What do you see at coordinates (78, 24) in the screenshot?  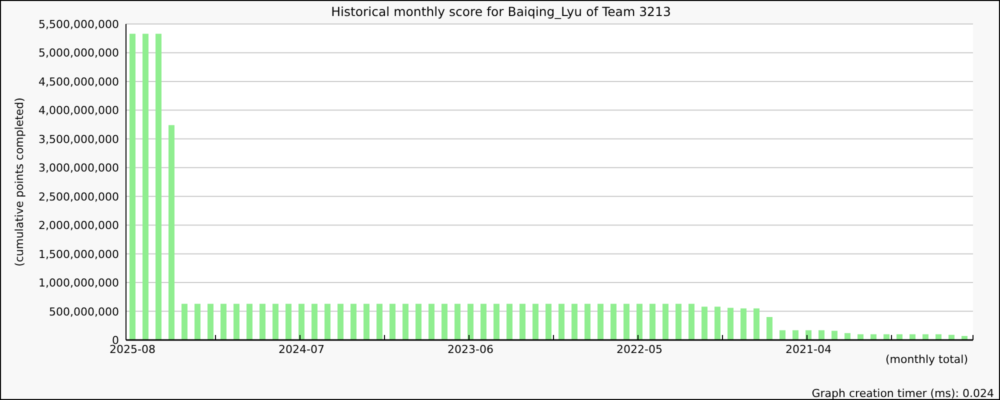 I see `y-tick-label: 5,500,000,000` at bounding box center [78, 24].